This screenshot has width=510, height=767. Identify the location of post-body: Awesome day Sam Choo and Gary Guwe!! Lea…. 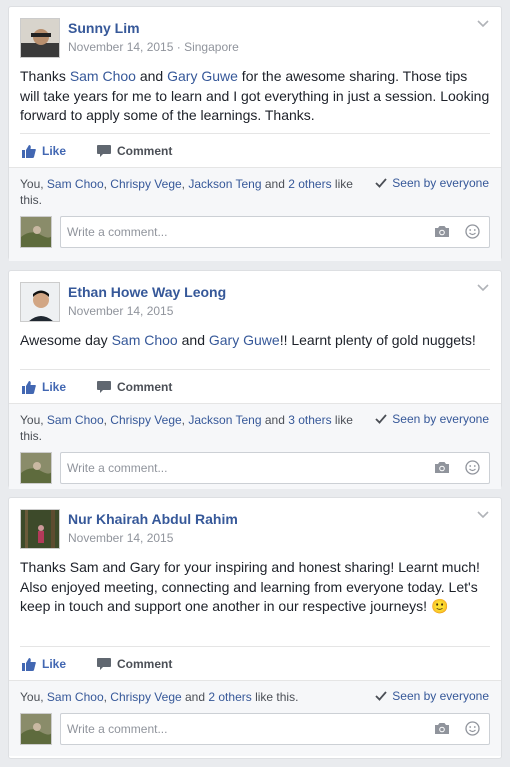
(255, 346).